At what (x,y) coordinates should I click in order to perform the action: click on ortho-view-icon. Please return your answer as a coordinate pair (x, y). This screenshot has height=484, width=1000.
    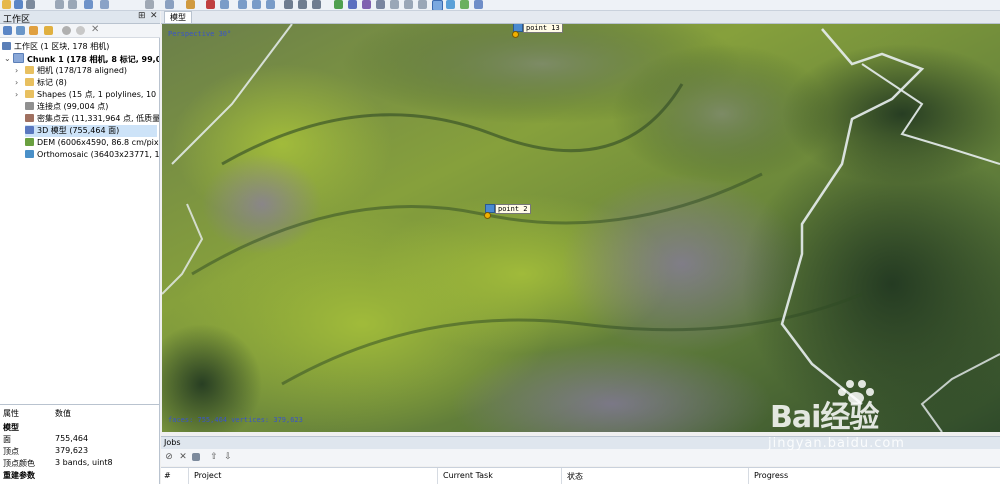
    Looking at the image, I should click on (437, 5).